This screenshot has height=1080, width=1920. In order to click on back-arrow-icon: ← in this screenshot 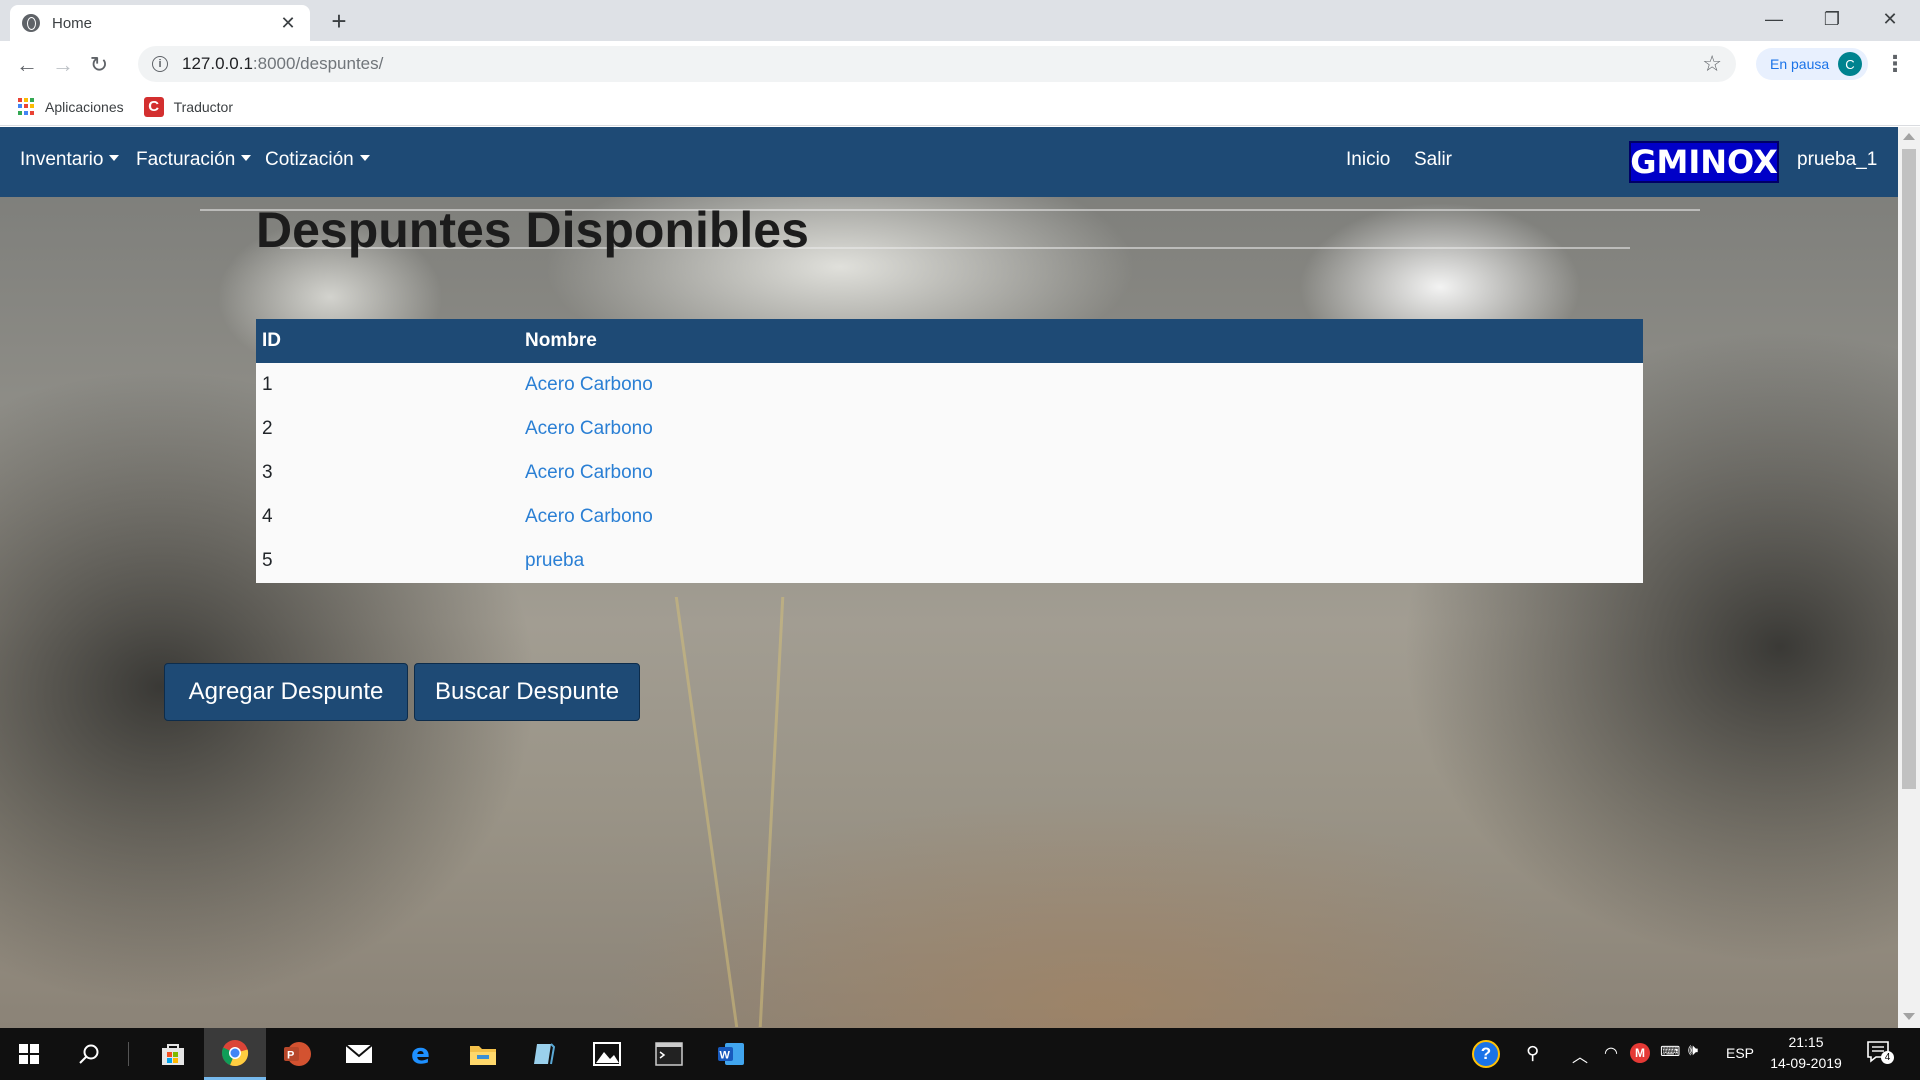, I will do `click(27, 65)`.